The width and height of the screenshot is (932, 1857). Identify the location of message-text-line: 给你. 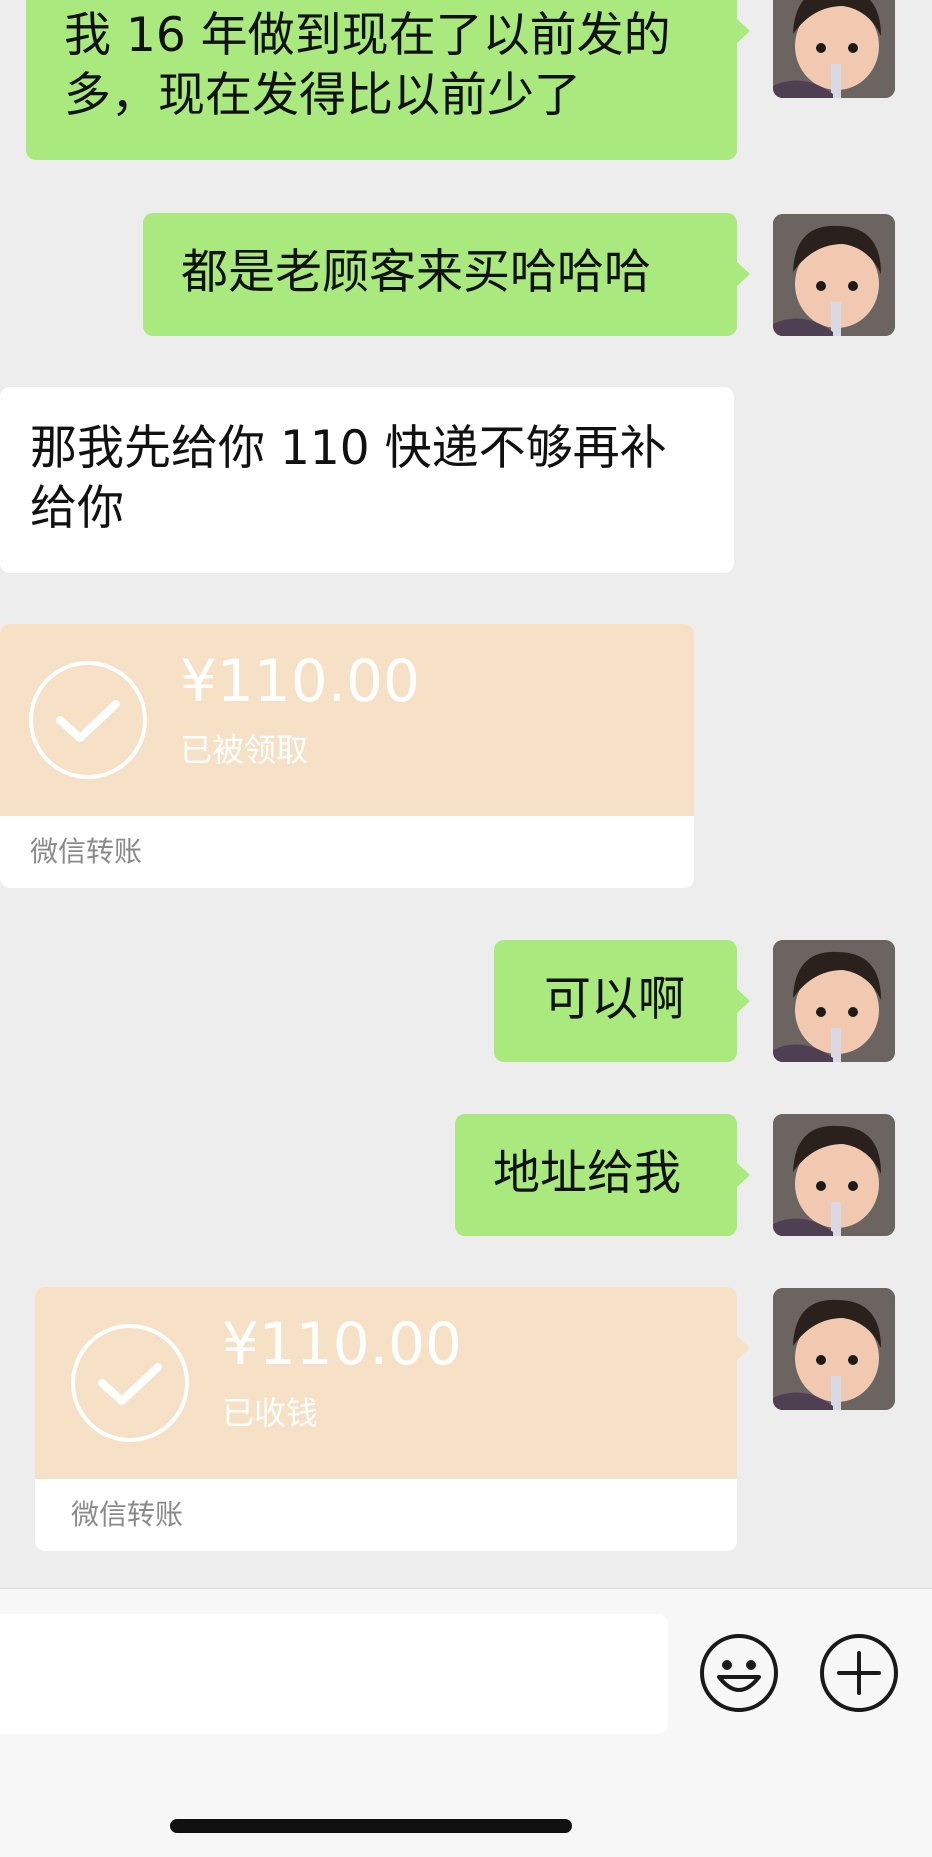
(77, 508).